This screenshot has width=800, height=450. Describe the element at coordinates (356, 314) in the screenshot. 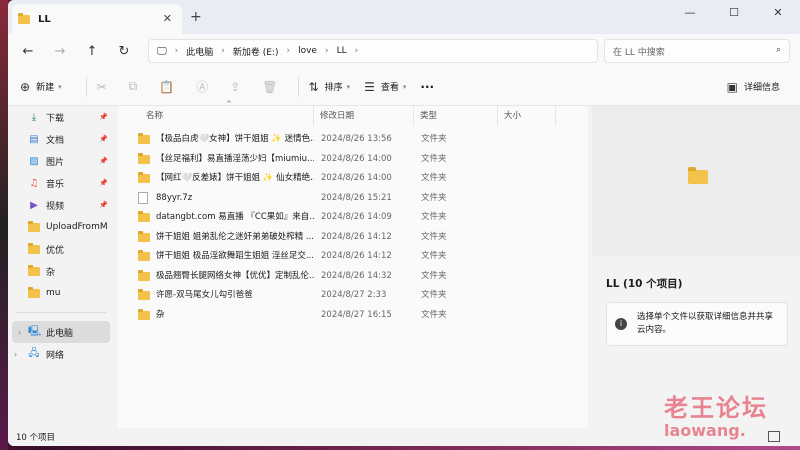

I see `file-date: 2024/8/27 16:15` at that location.